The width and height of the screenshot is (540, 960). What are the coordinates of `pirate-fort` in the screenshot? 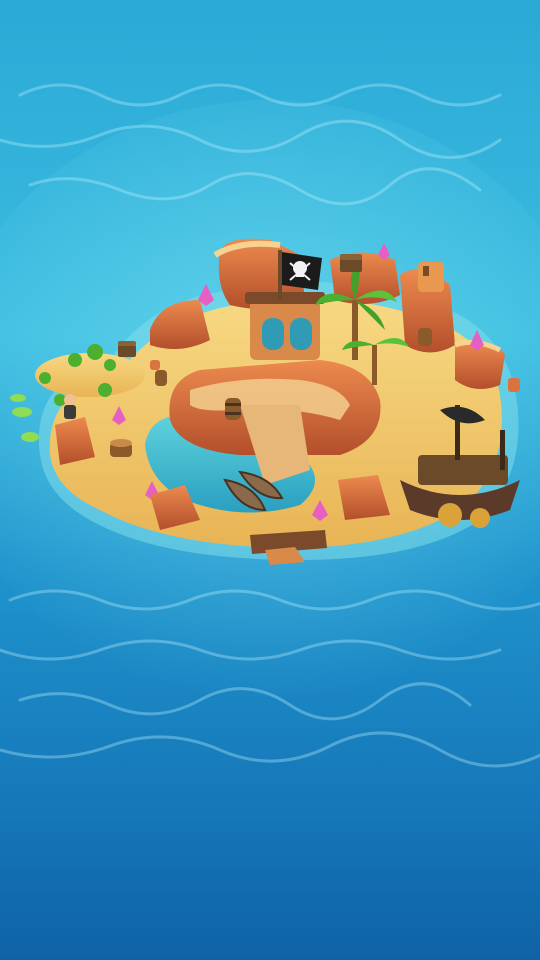 It's located at (285, 326).